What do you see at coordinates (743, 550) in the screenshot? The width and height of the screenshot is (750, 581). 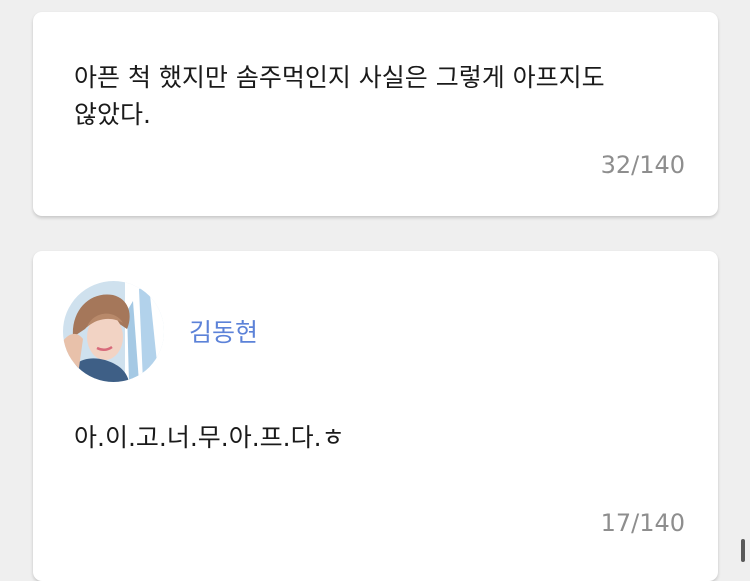 I see `scrollbar-thumb` at bounding box center [743, 550].